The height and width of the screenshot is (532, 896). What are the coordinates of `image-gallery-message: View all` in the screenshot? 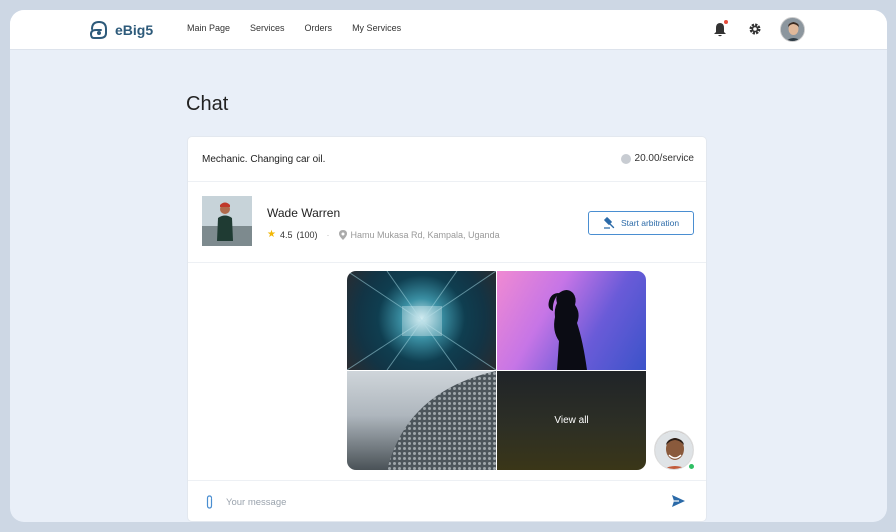 It's located at (496, 370).